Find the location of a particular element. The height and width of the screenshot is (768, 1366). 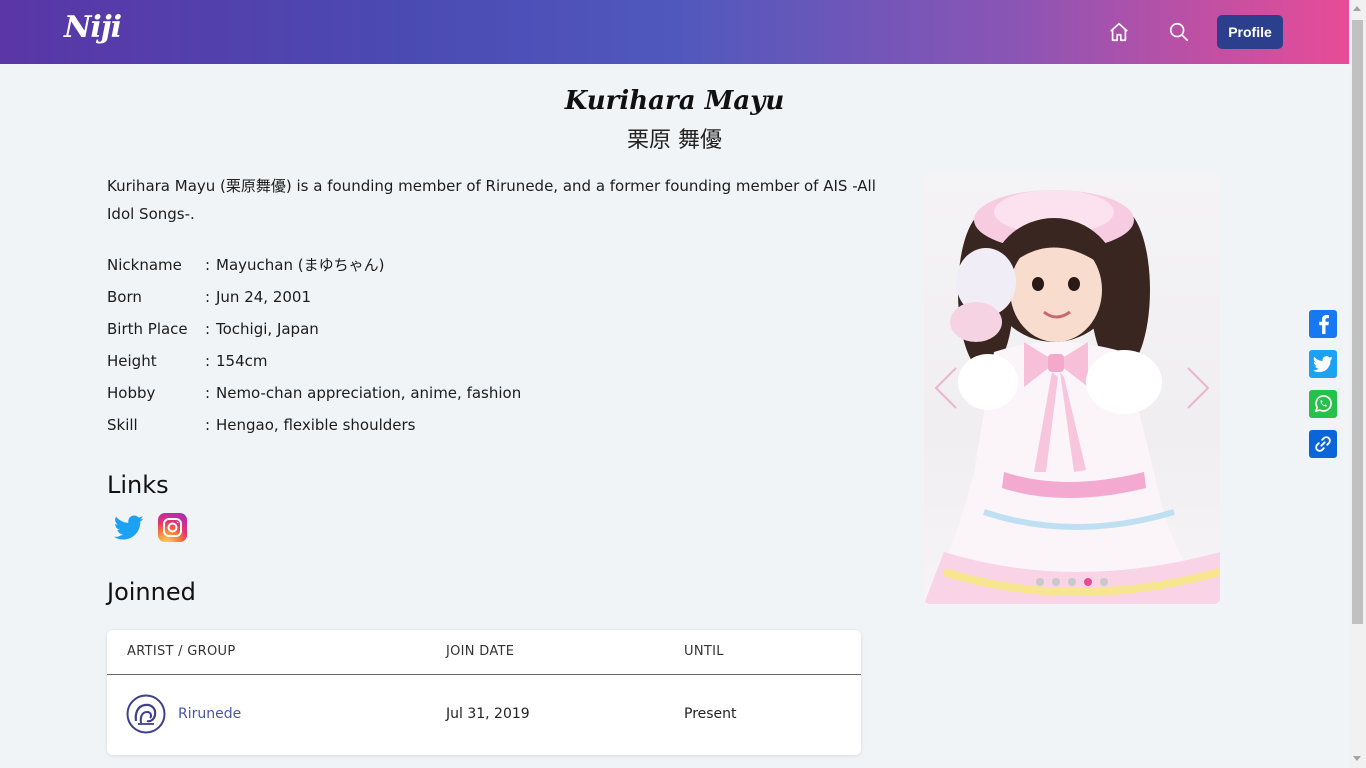

info-label: Nickname is located at coordinates (144, 265).